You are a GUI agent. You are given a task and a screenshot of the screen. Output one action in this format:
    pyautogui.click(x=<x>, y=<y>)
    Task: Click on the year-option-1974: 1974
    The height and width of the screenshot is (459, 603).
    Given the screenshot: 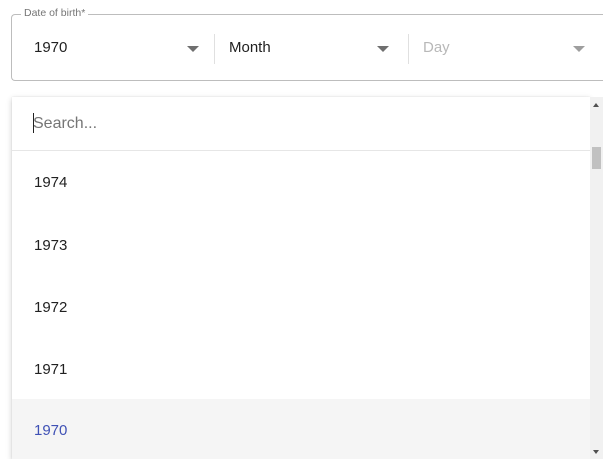 What is the action you would take?
    pyautogui.click(x=301, y=182)
    